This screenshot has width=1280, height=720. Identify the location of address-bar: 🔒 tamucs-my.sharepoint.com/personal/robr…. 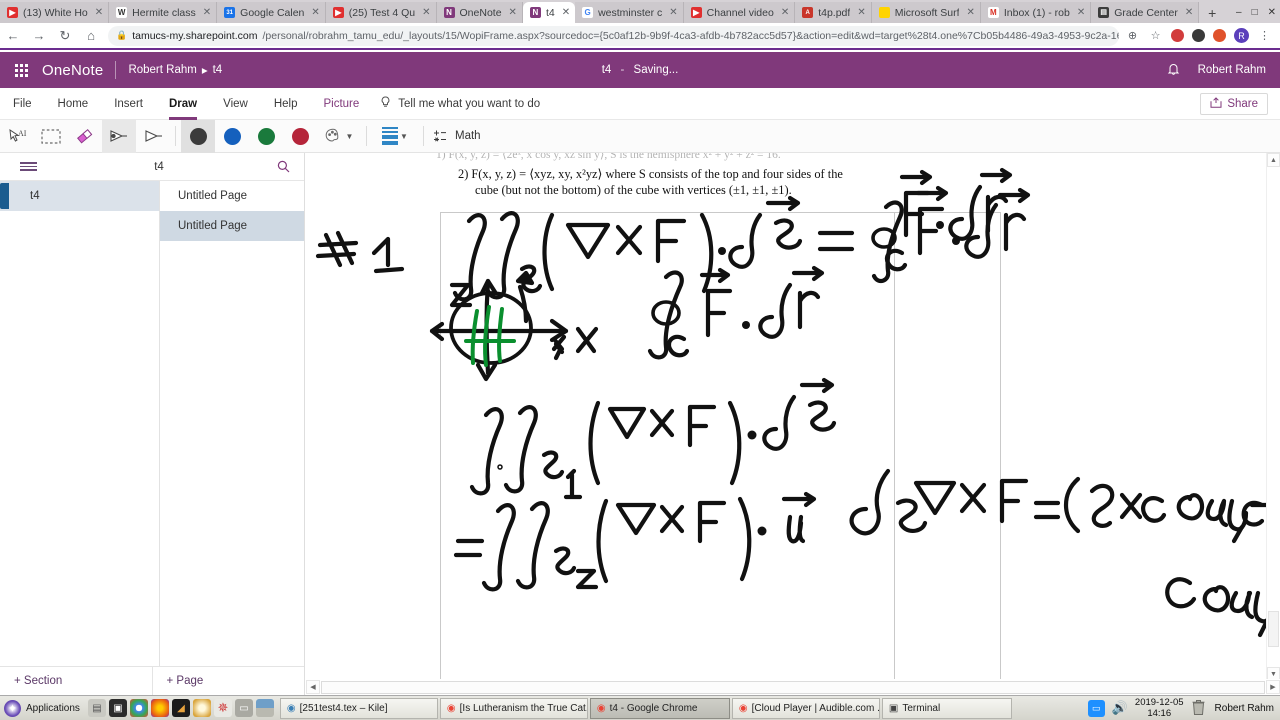
(613, 35).